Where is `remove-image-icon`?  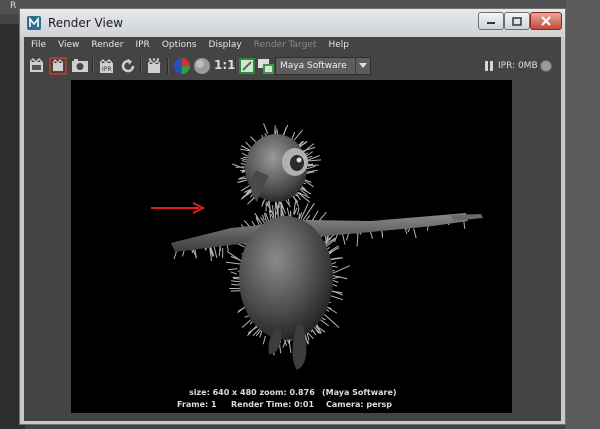 remove-image-icon is located at coordinates (266, 66).